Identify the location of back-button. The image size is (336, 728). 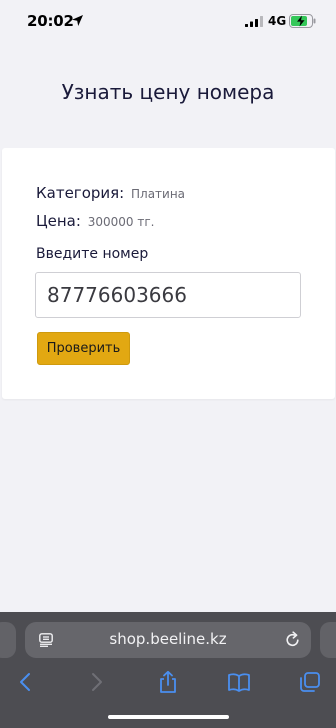
(25, 682).